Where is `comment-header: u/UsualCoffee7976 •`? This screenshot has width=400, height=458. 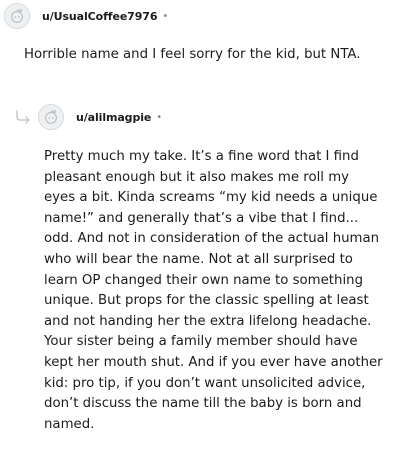 comment-header: u/UsualCoffee7976 • is located at coordinates (86, 16).